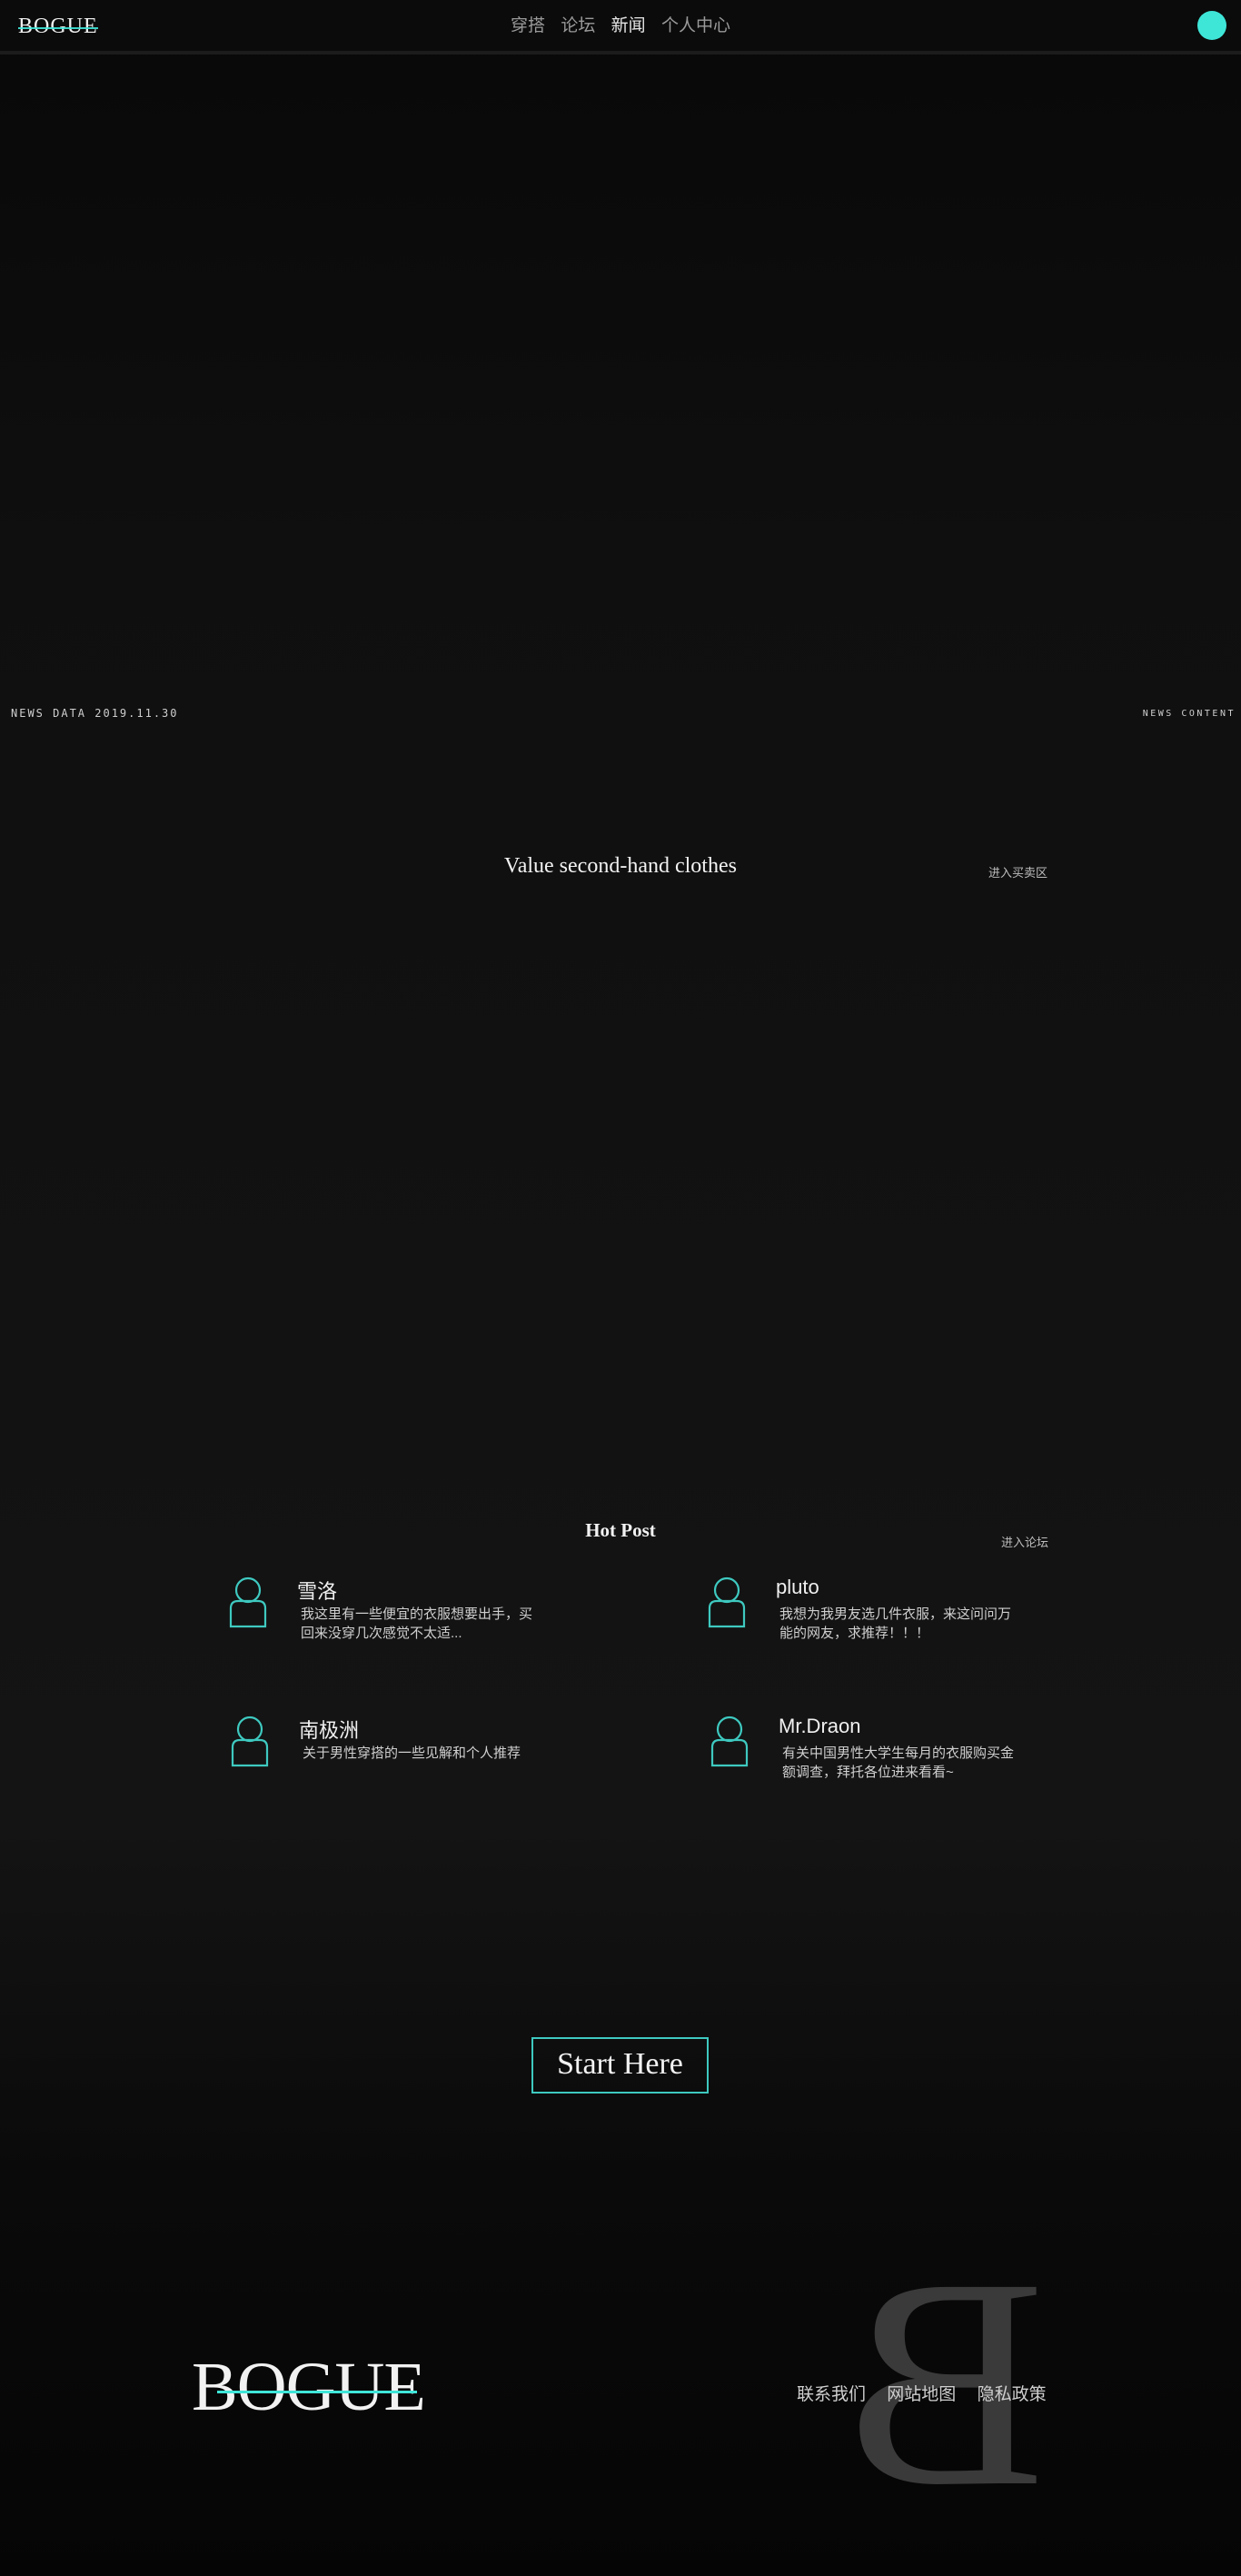 This screenshot has height=2576, width=1241. What do you see at coordinates (95, 714) in the screenshot?
I see `news-data-label: NEWS DATA 2019.11.30` at bounding box center [95, 714].